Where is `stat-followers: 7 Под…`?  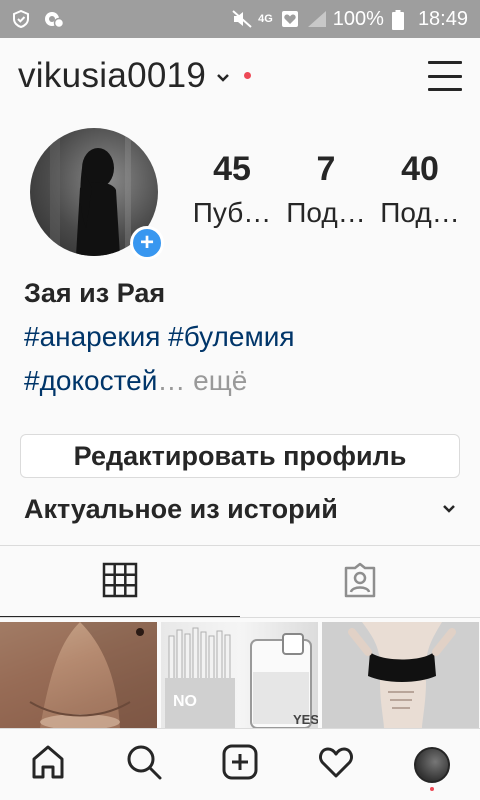
stat-followers: 7 Под… is located at coordinates (326, 189).